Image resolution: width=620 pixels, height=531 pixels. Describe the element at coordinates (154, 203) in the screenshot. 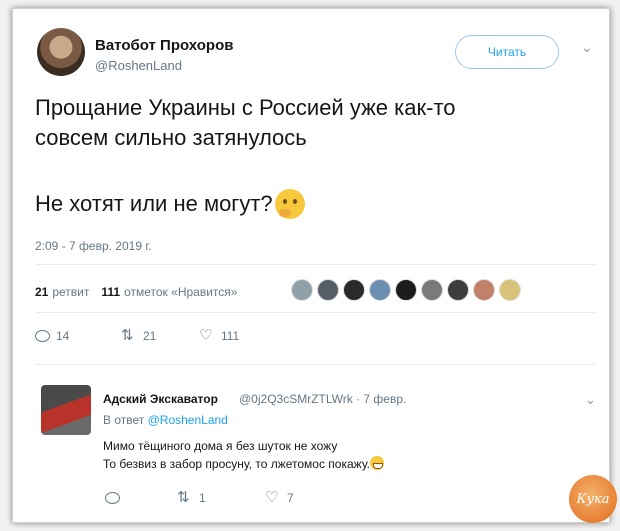

I see `tweet-question-text: Не хотят или не могут?` at that location.